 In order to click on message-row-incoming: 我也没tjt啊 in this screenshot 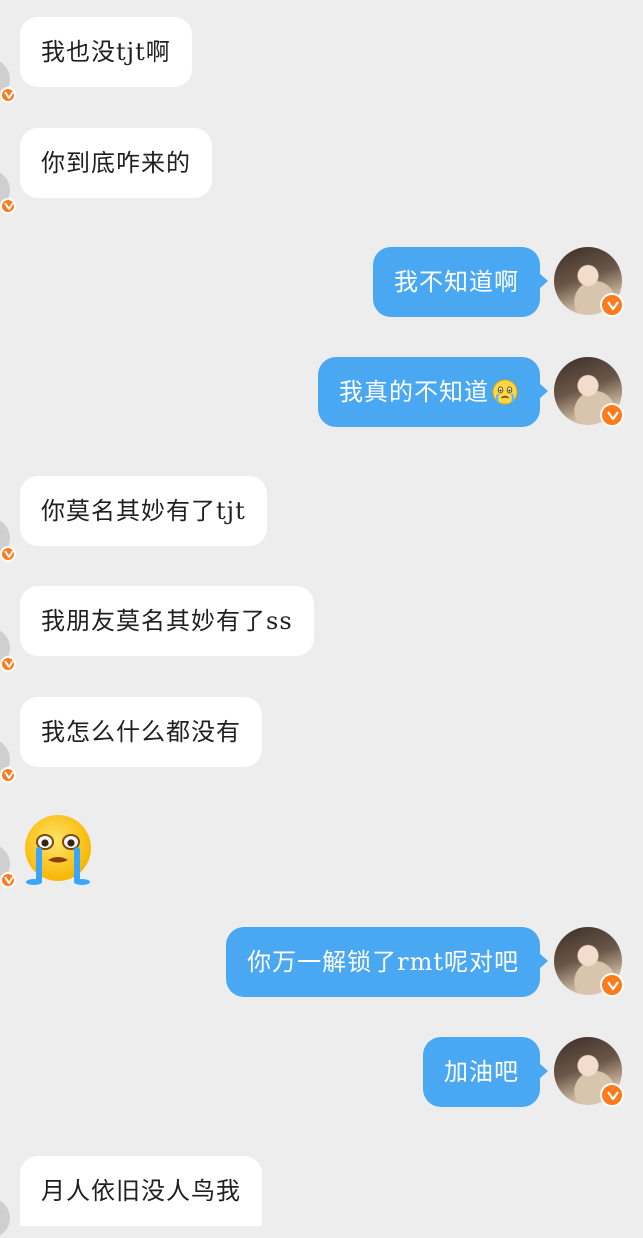, I will do `click(321, 60)`.